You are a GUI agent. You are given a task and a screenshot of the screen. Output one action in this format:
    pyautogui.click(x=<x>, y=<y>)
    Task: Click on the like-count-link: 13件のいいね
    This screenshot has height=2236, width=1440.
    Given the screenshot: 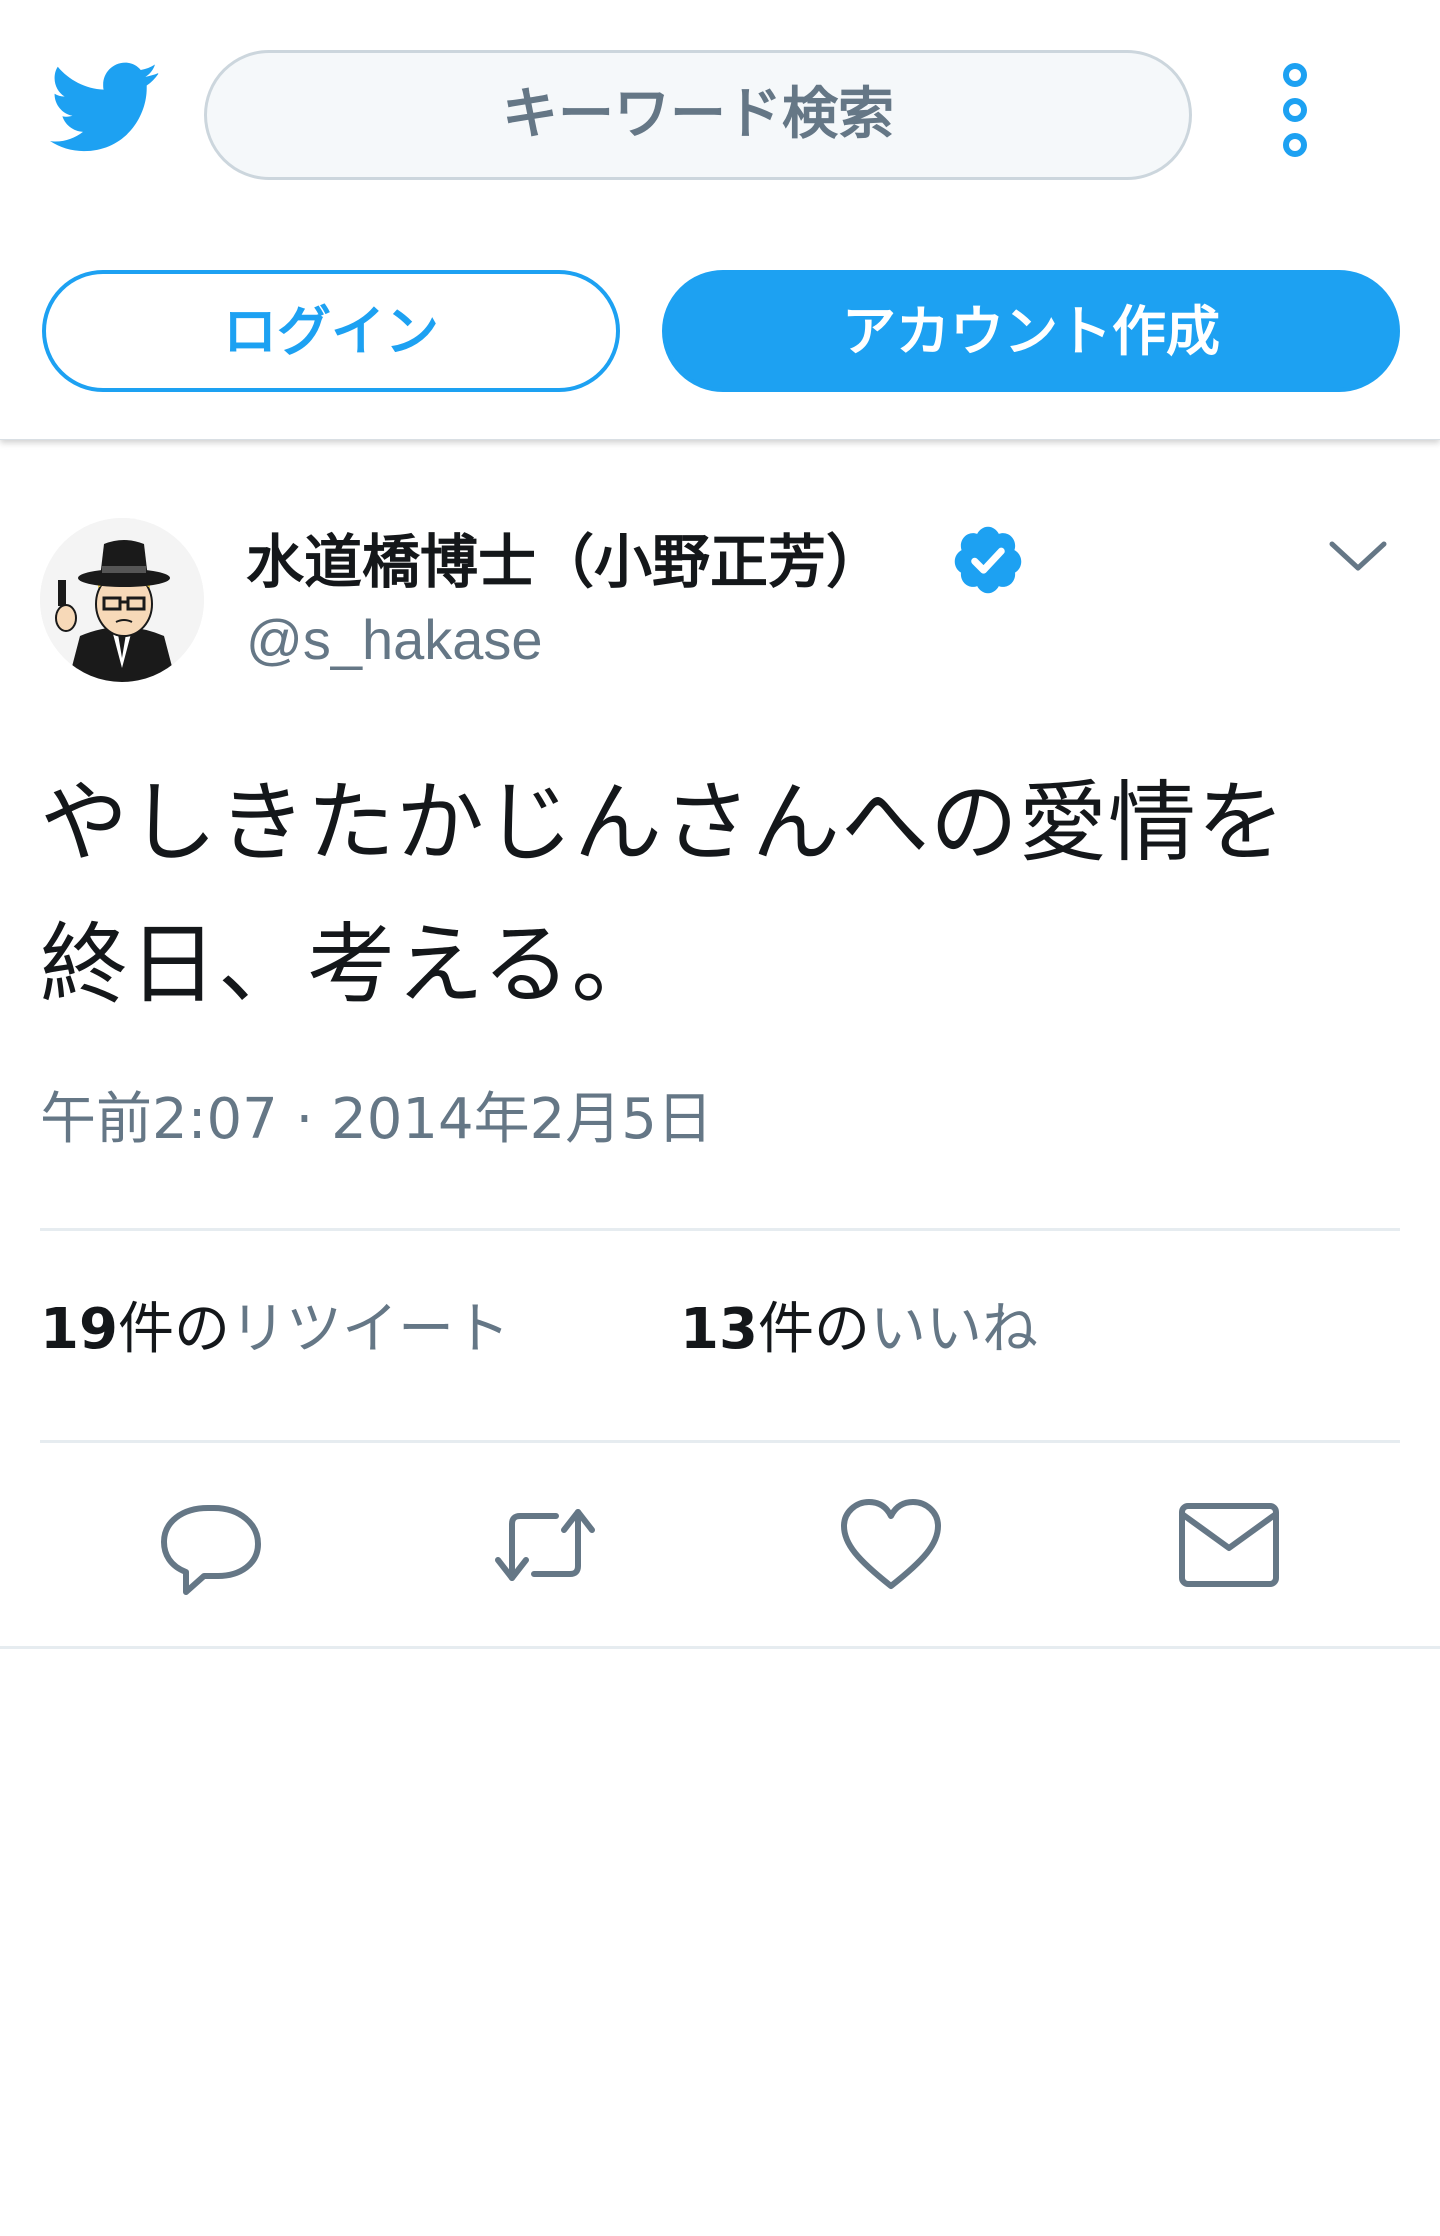 What is the action you would take?
    pyautogui.click(x=859, y=1330)
    